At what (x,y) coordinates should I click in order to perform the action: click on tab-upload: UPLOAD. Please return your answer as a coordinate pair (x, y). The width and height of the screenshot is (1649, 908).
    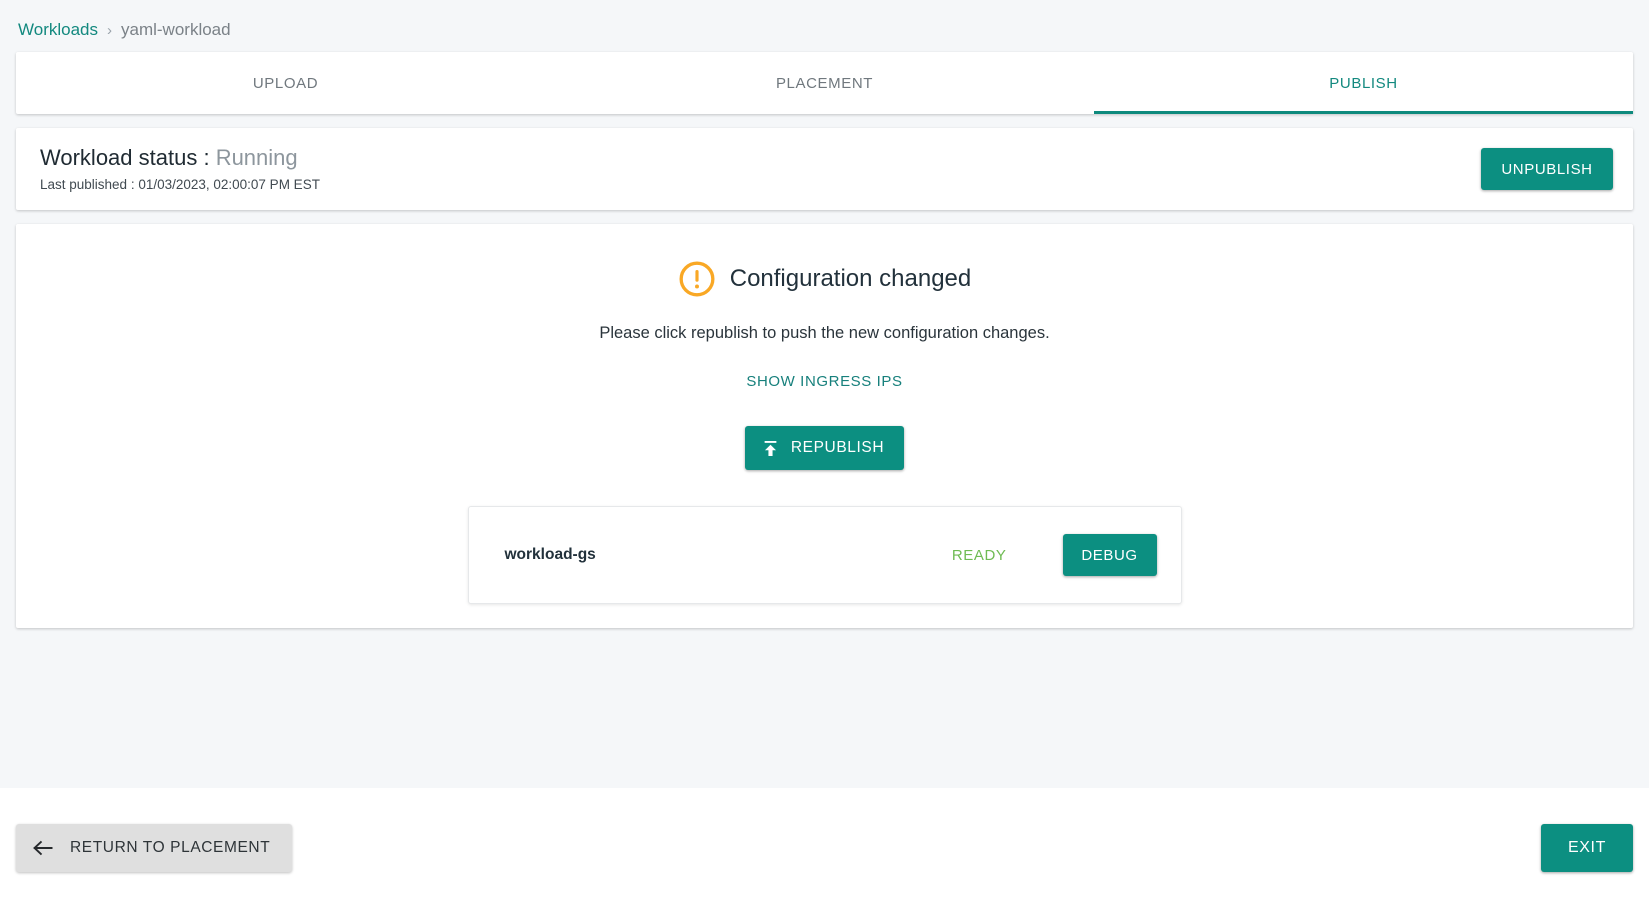
    Looking at the image, I should click on (285, 83).